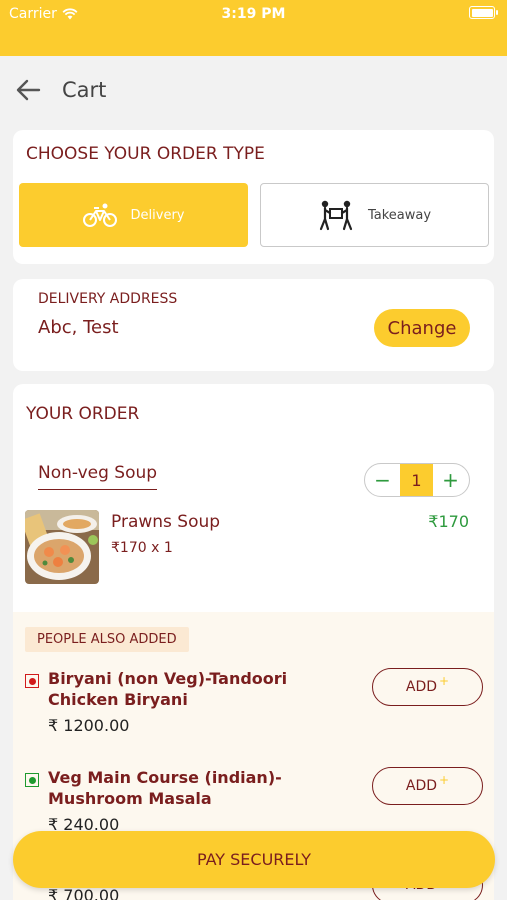 Image resolution: width=507 pixels, height=900 pixels. What do you see at coordinates (107, 639) in the screenshot?
I see `people-also-added-title: PEOPLE ALSO ADDED` at bounding box center [107, 639].